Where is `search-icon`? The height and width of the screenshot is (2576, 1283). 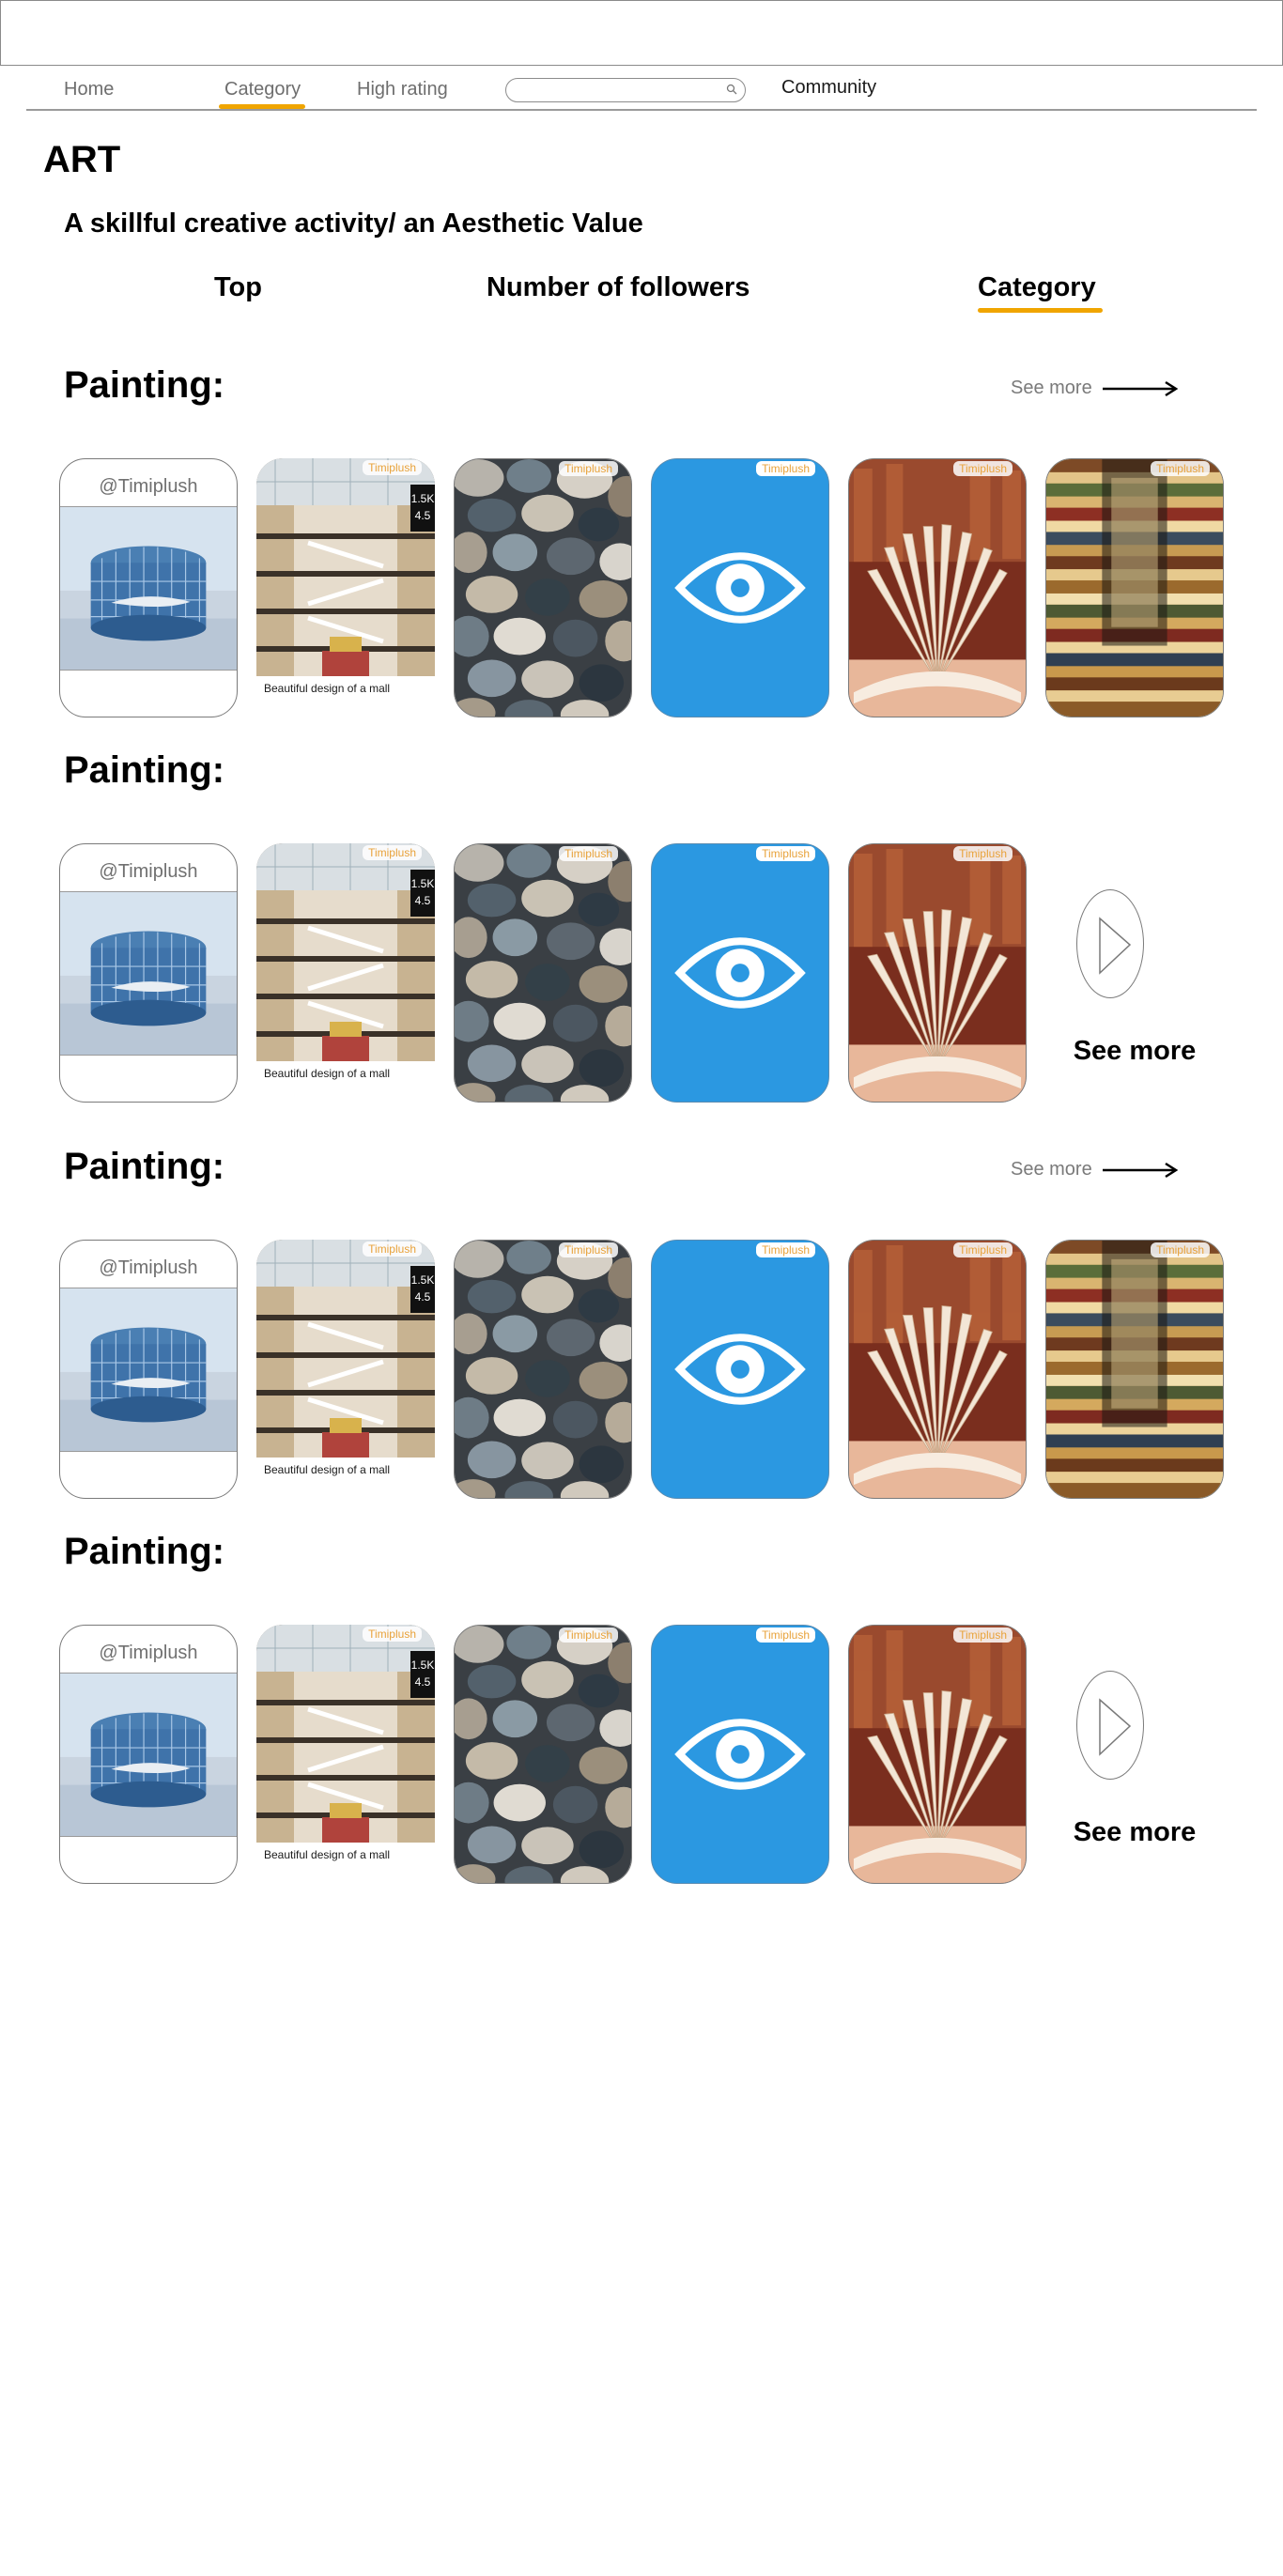 search-icon is located at coordinates (731, 89).